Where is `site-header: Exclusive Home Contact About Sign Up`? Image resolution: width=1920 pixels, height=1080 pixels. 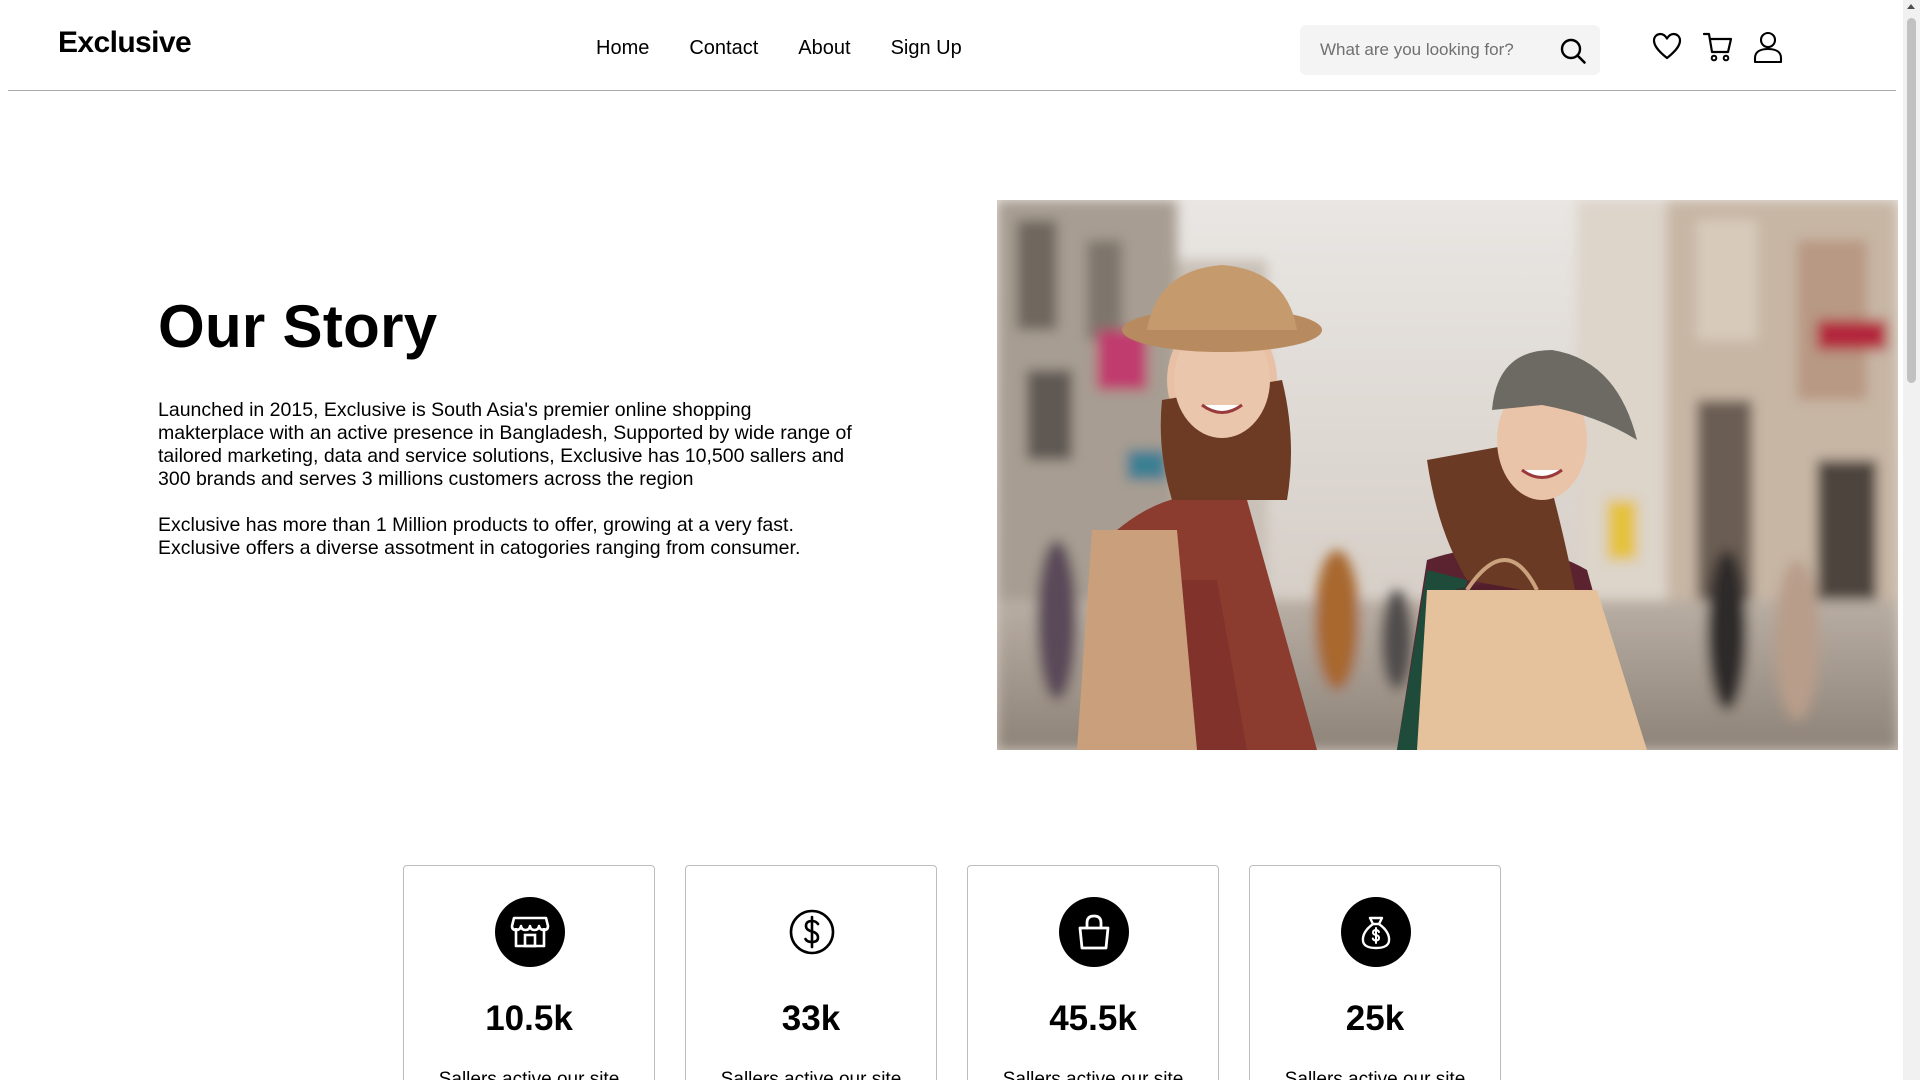
site-header: Exclusive Home Contact About Sign Up is located at coordinates (952, 45).